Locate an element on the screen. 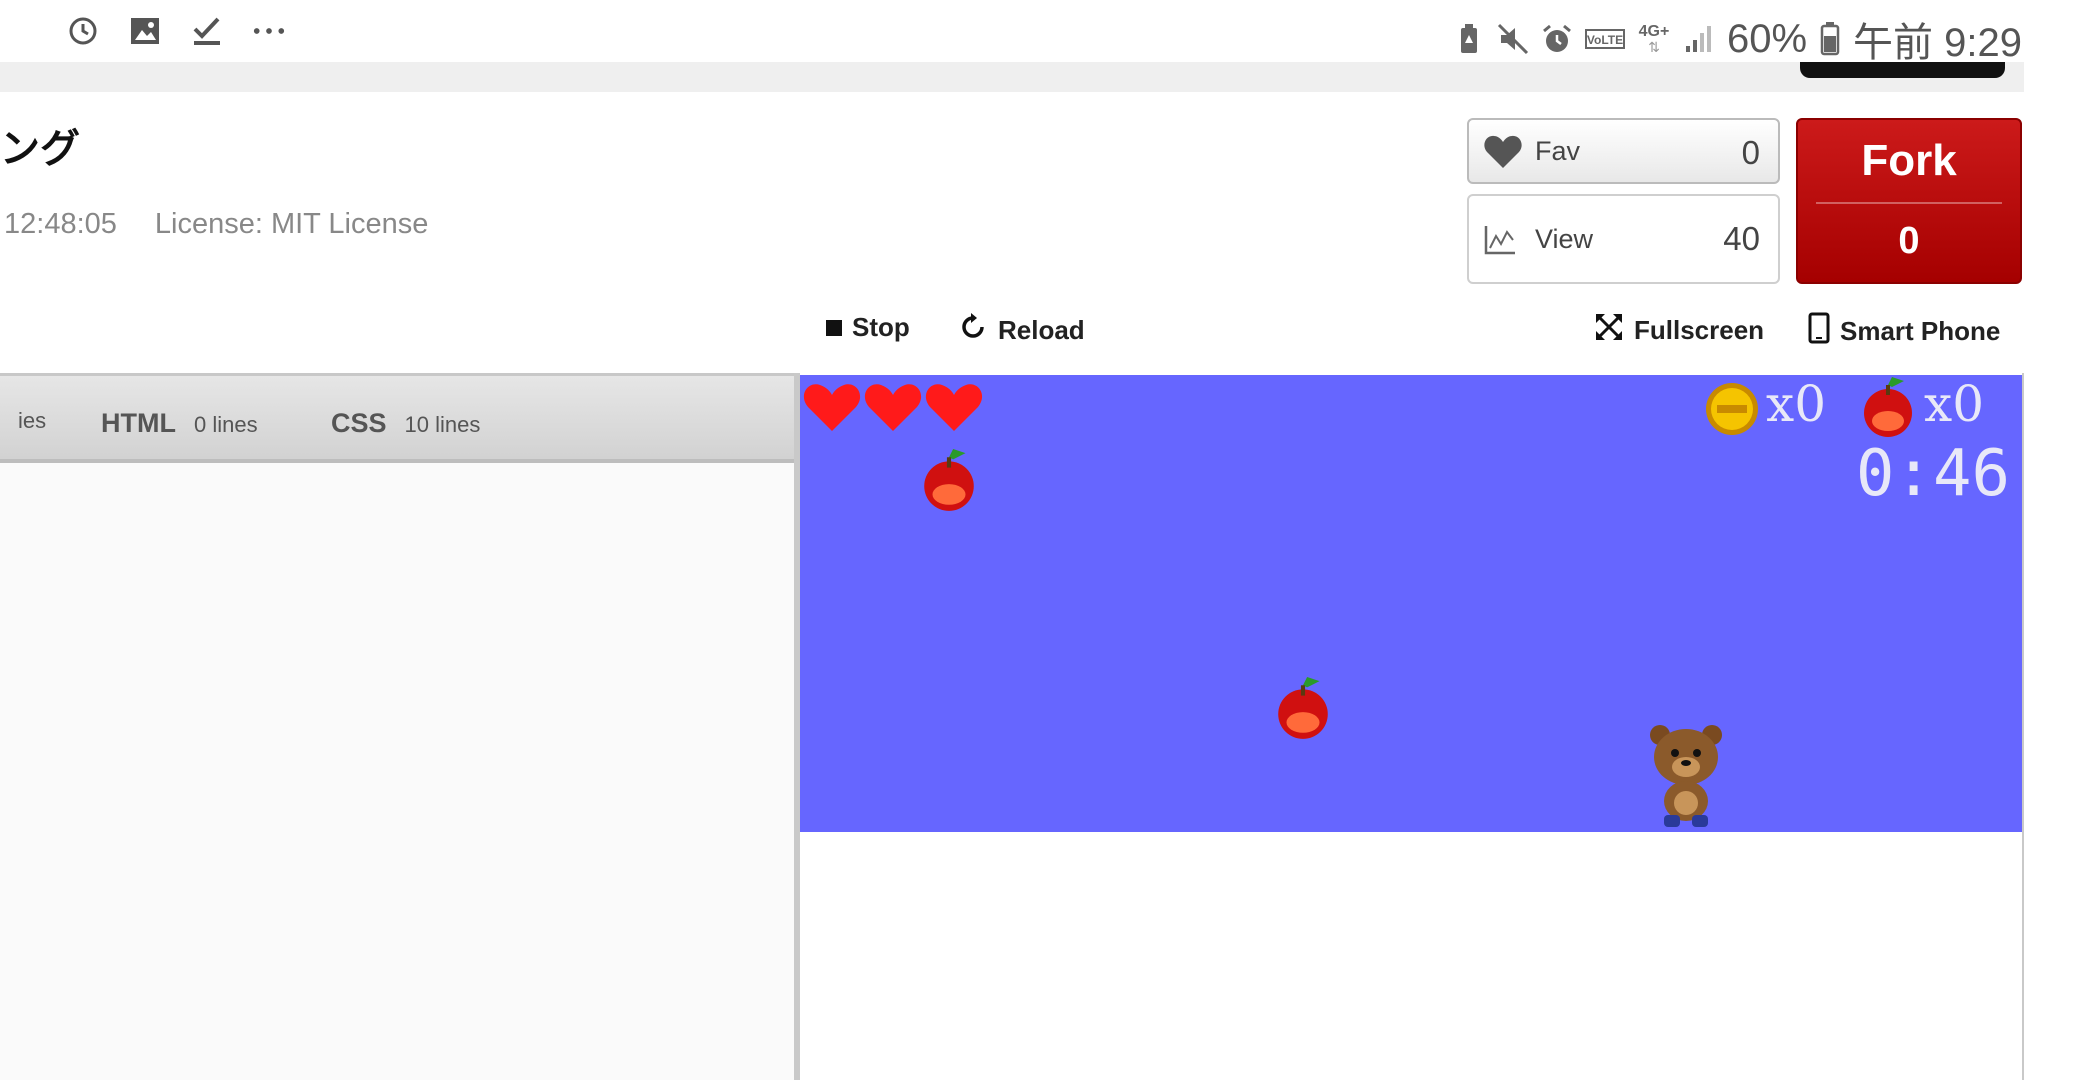 Image resolution: width=2094 pixels, height=1080 pixels. fork-button: Fork 0 is located at coordinates (1909, 201).